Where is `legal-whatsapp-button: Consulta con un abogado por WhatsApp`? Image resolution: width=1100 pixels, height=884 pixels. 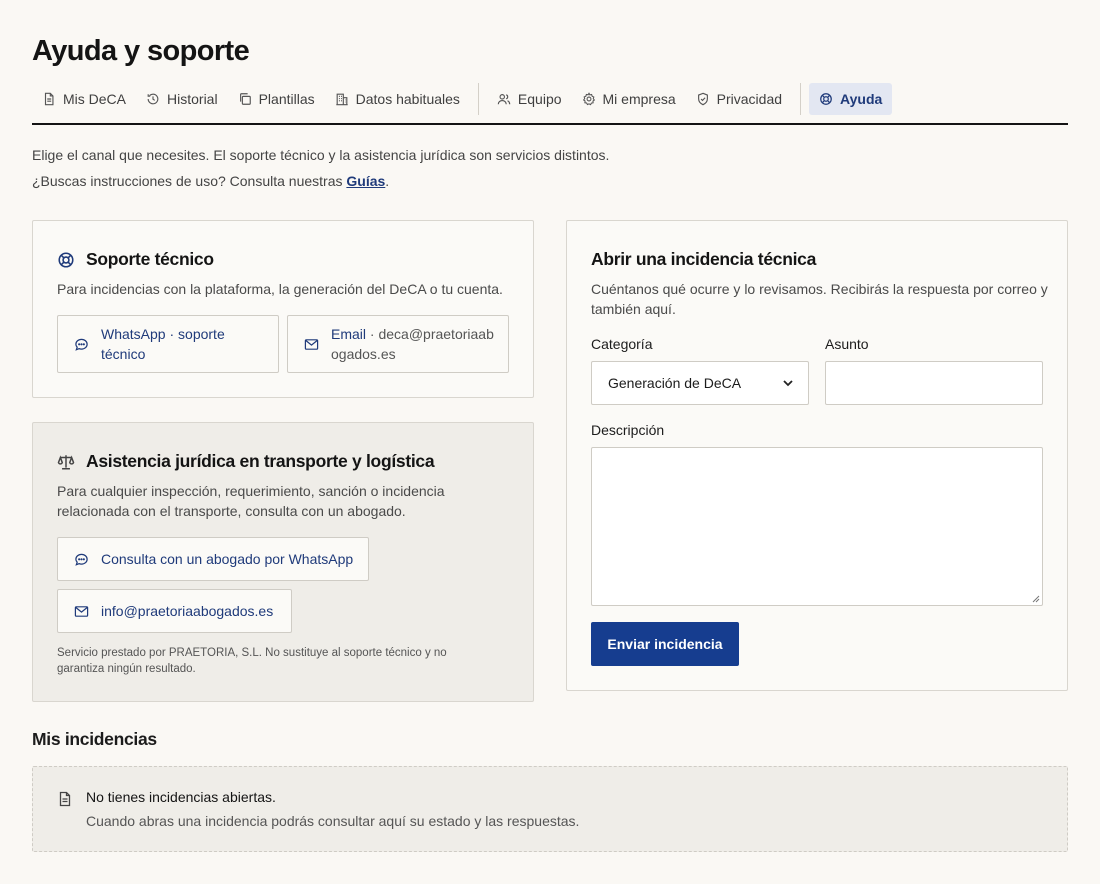 legal-whatsapp-button: Consulta con un abogado por WhatsApp is located at coordinates (213, 559).